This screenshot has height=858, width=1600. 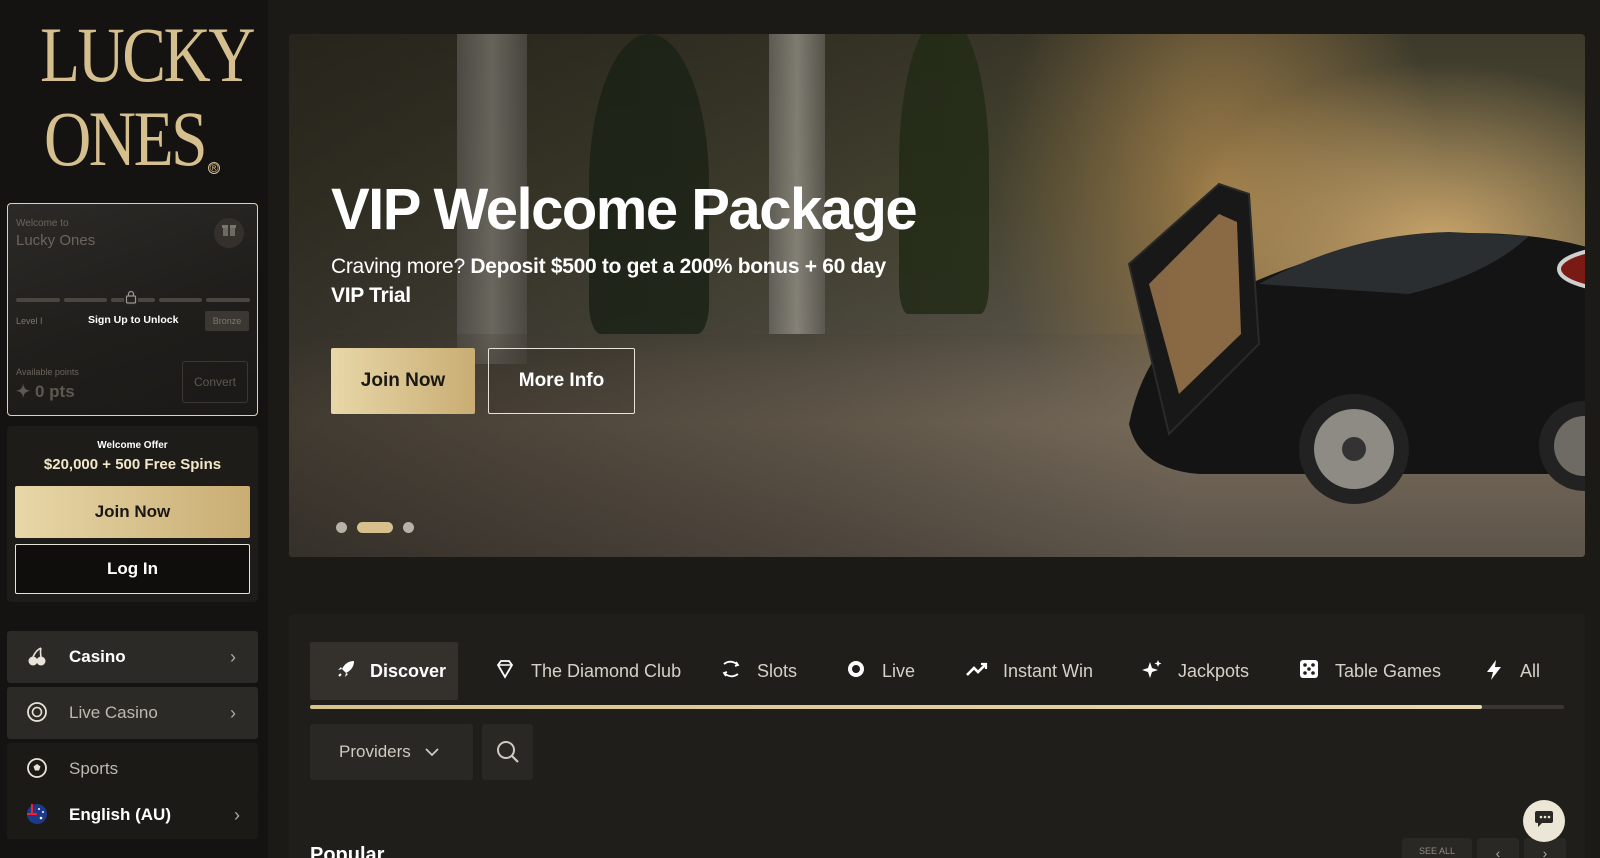 I want to click on language-selector: English (AU) ›, so click(x=132, y=815).